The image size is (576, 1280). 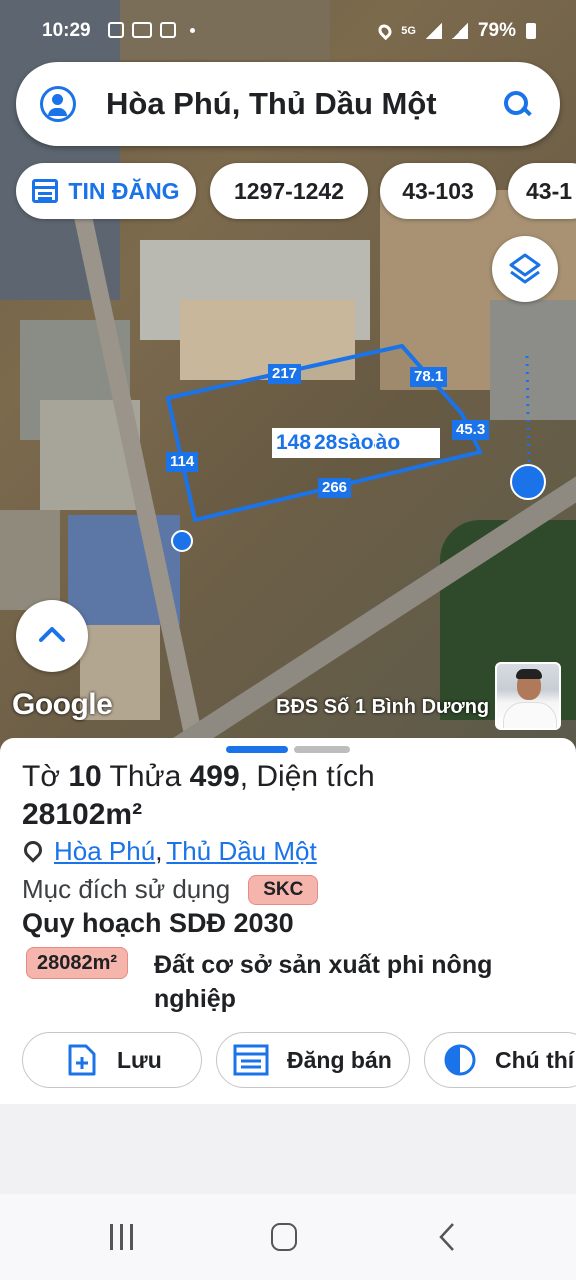 I want to click on avatar-shirt, so click(x=530, y=715).